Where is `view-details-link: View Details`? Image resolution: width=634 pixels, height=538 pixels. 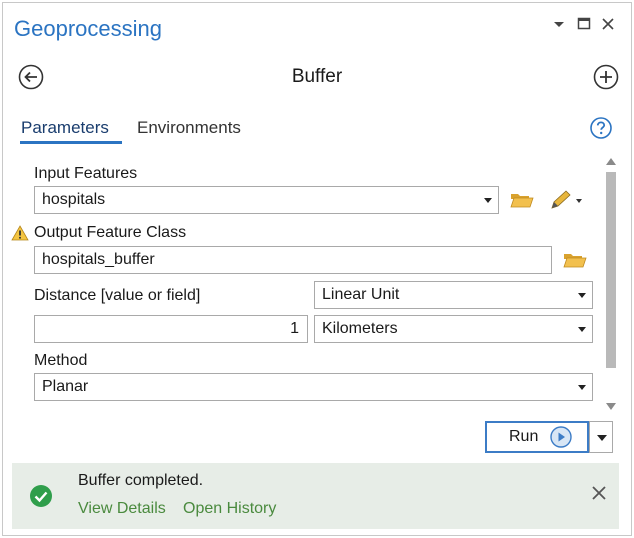 view-details-link: View Details is located at coordinates (122, 509).